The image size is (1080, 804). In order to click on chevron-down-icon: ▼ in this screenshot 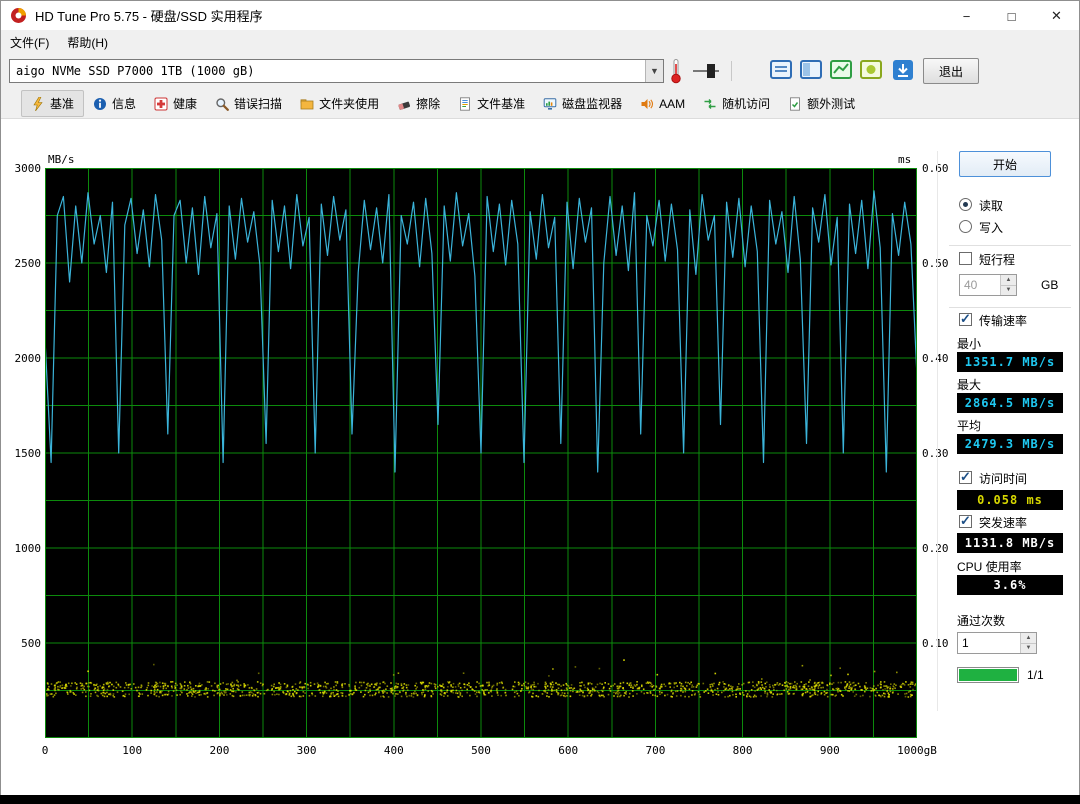, I will do `click(654, 71)`.